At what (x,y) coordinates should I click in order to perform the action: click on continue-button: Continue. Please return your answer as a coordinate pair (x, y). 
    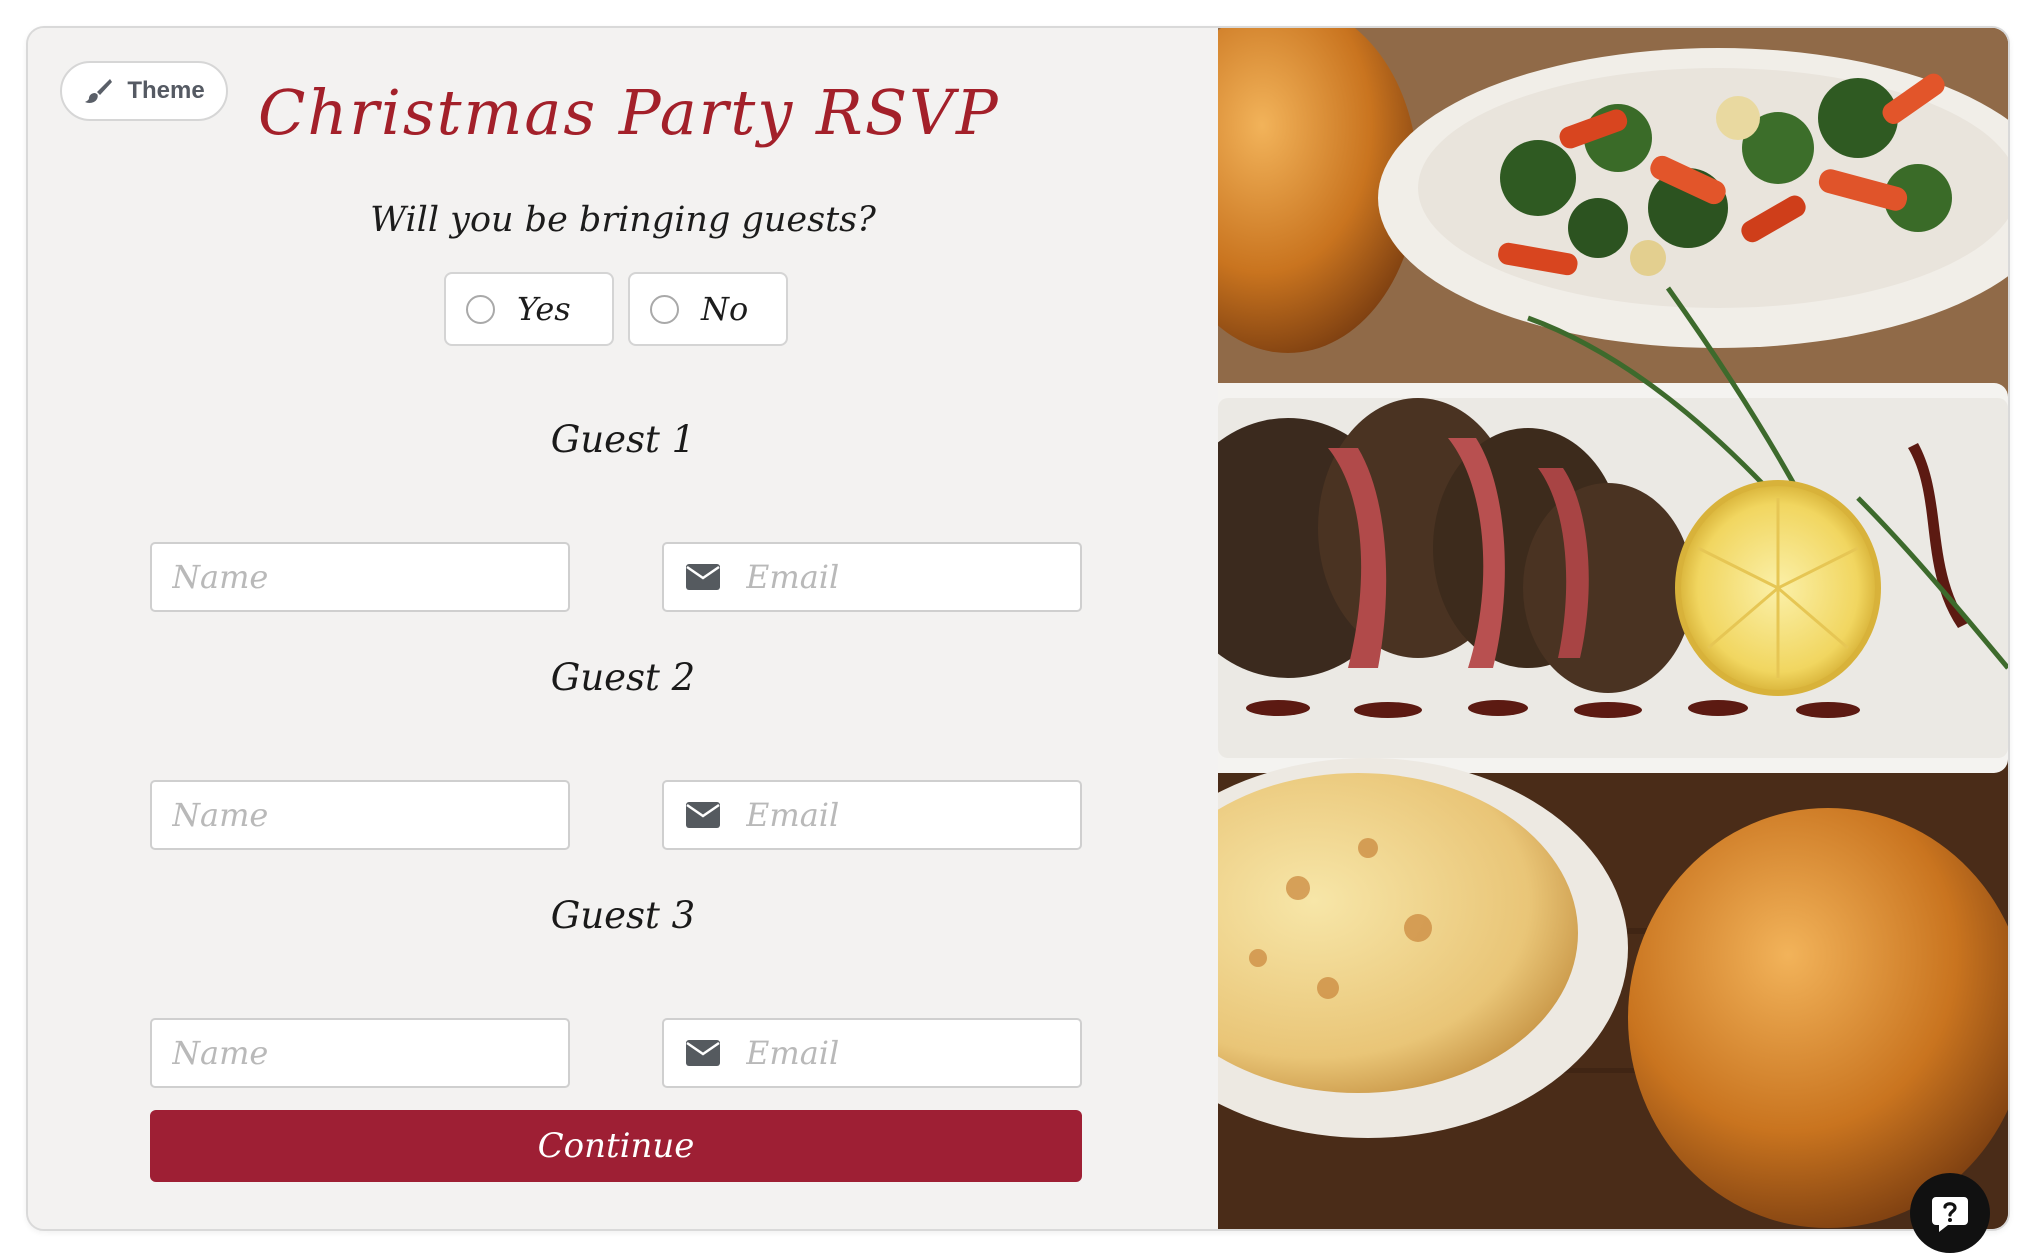
    Looking at the image, I should click on (616, 1146).